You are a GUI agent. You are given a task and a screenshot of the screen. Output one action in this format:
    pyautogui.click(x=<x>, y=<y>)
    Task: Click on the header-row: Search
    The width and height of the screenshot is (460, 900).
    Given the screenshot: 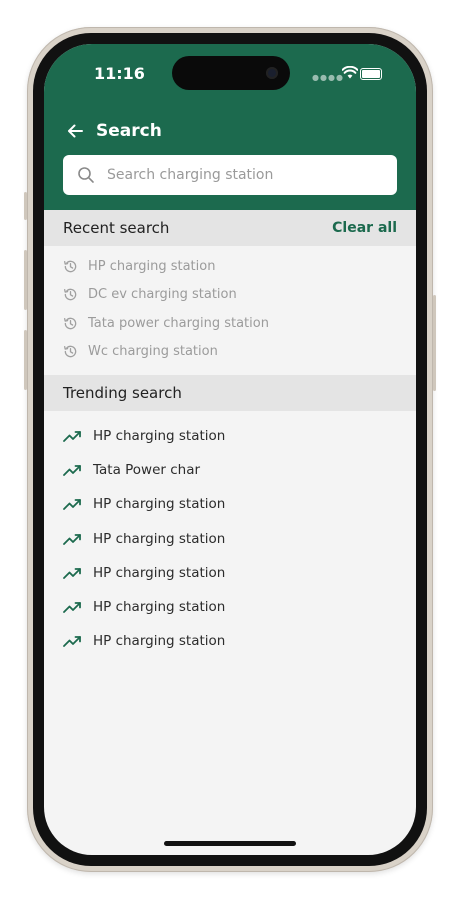 What is the action you would take?
    pyautogui.click(x=113, y=131)
    